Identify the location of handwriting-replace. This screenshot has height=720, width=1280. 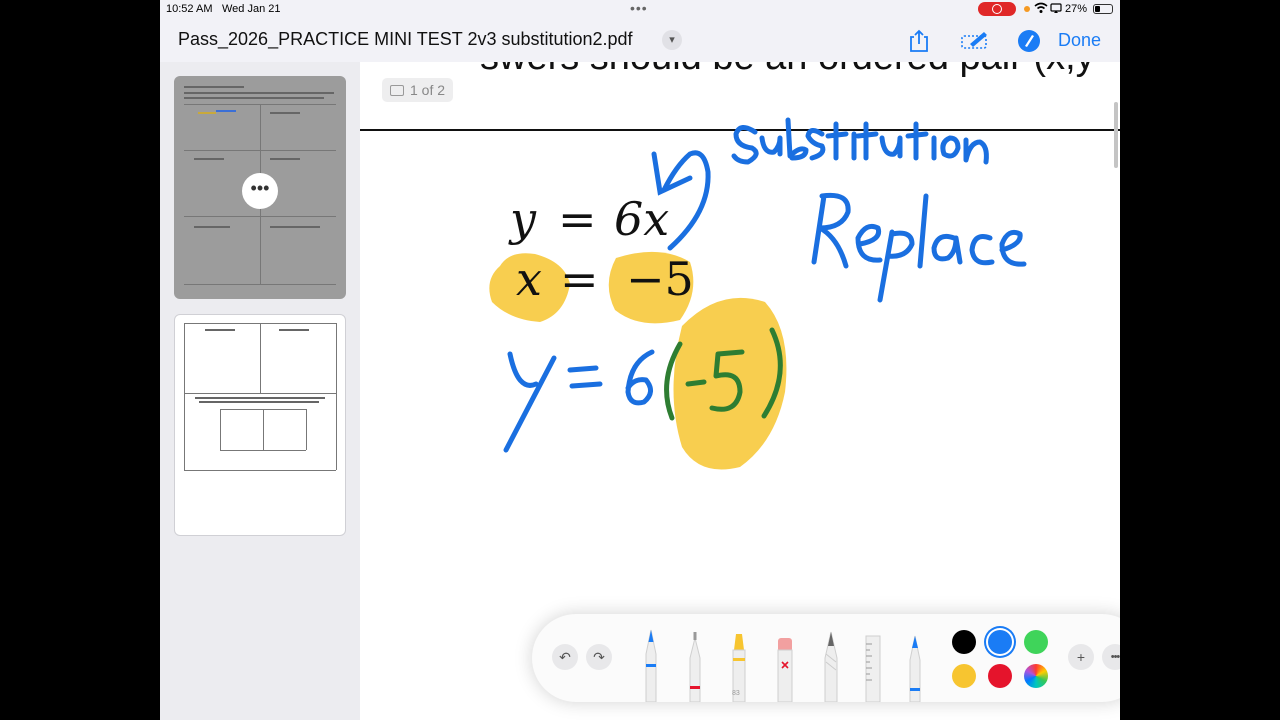
(919, 247).